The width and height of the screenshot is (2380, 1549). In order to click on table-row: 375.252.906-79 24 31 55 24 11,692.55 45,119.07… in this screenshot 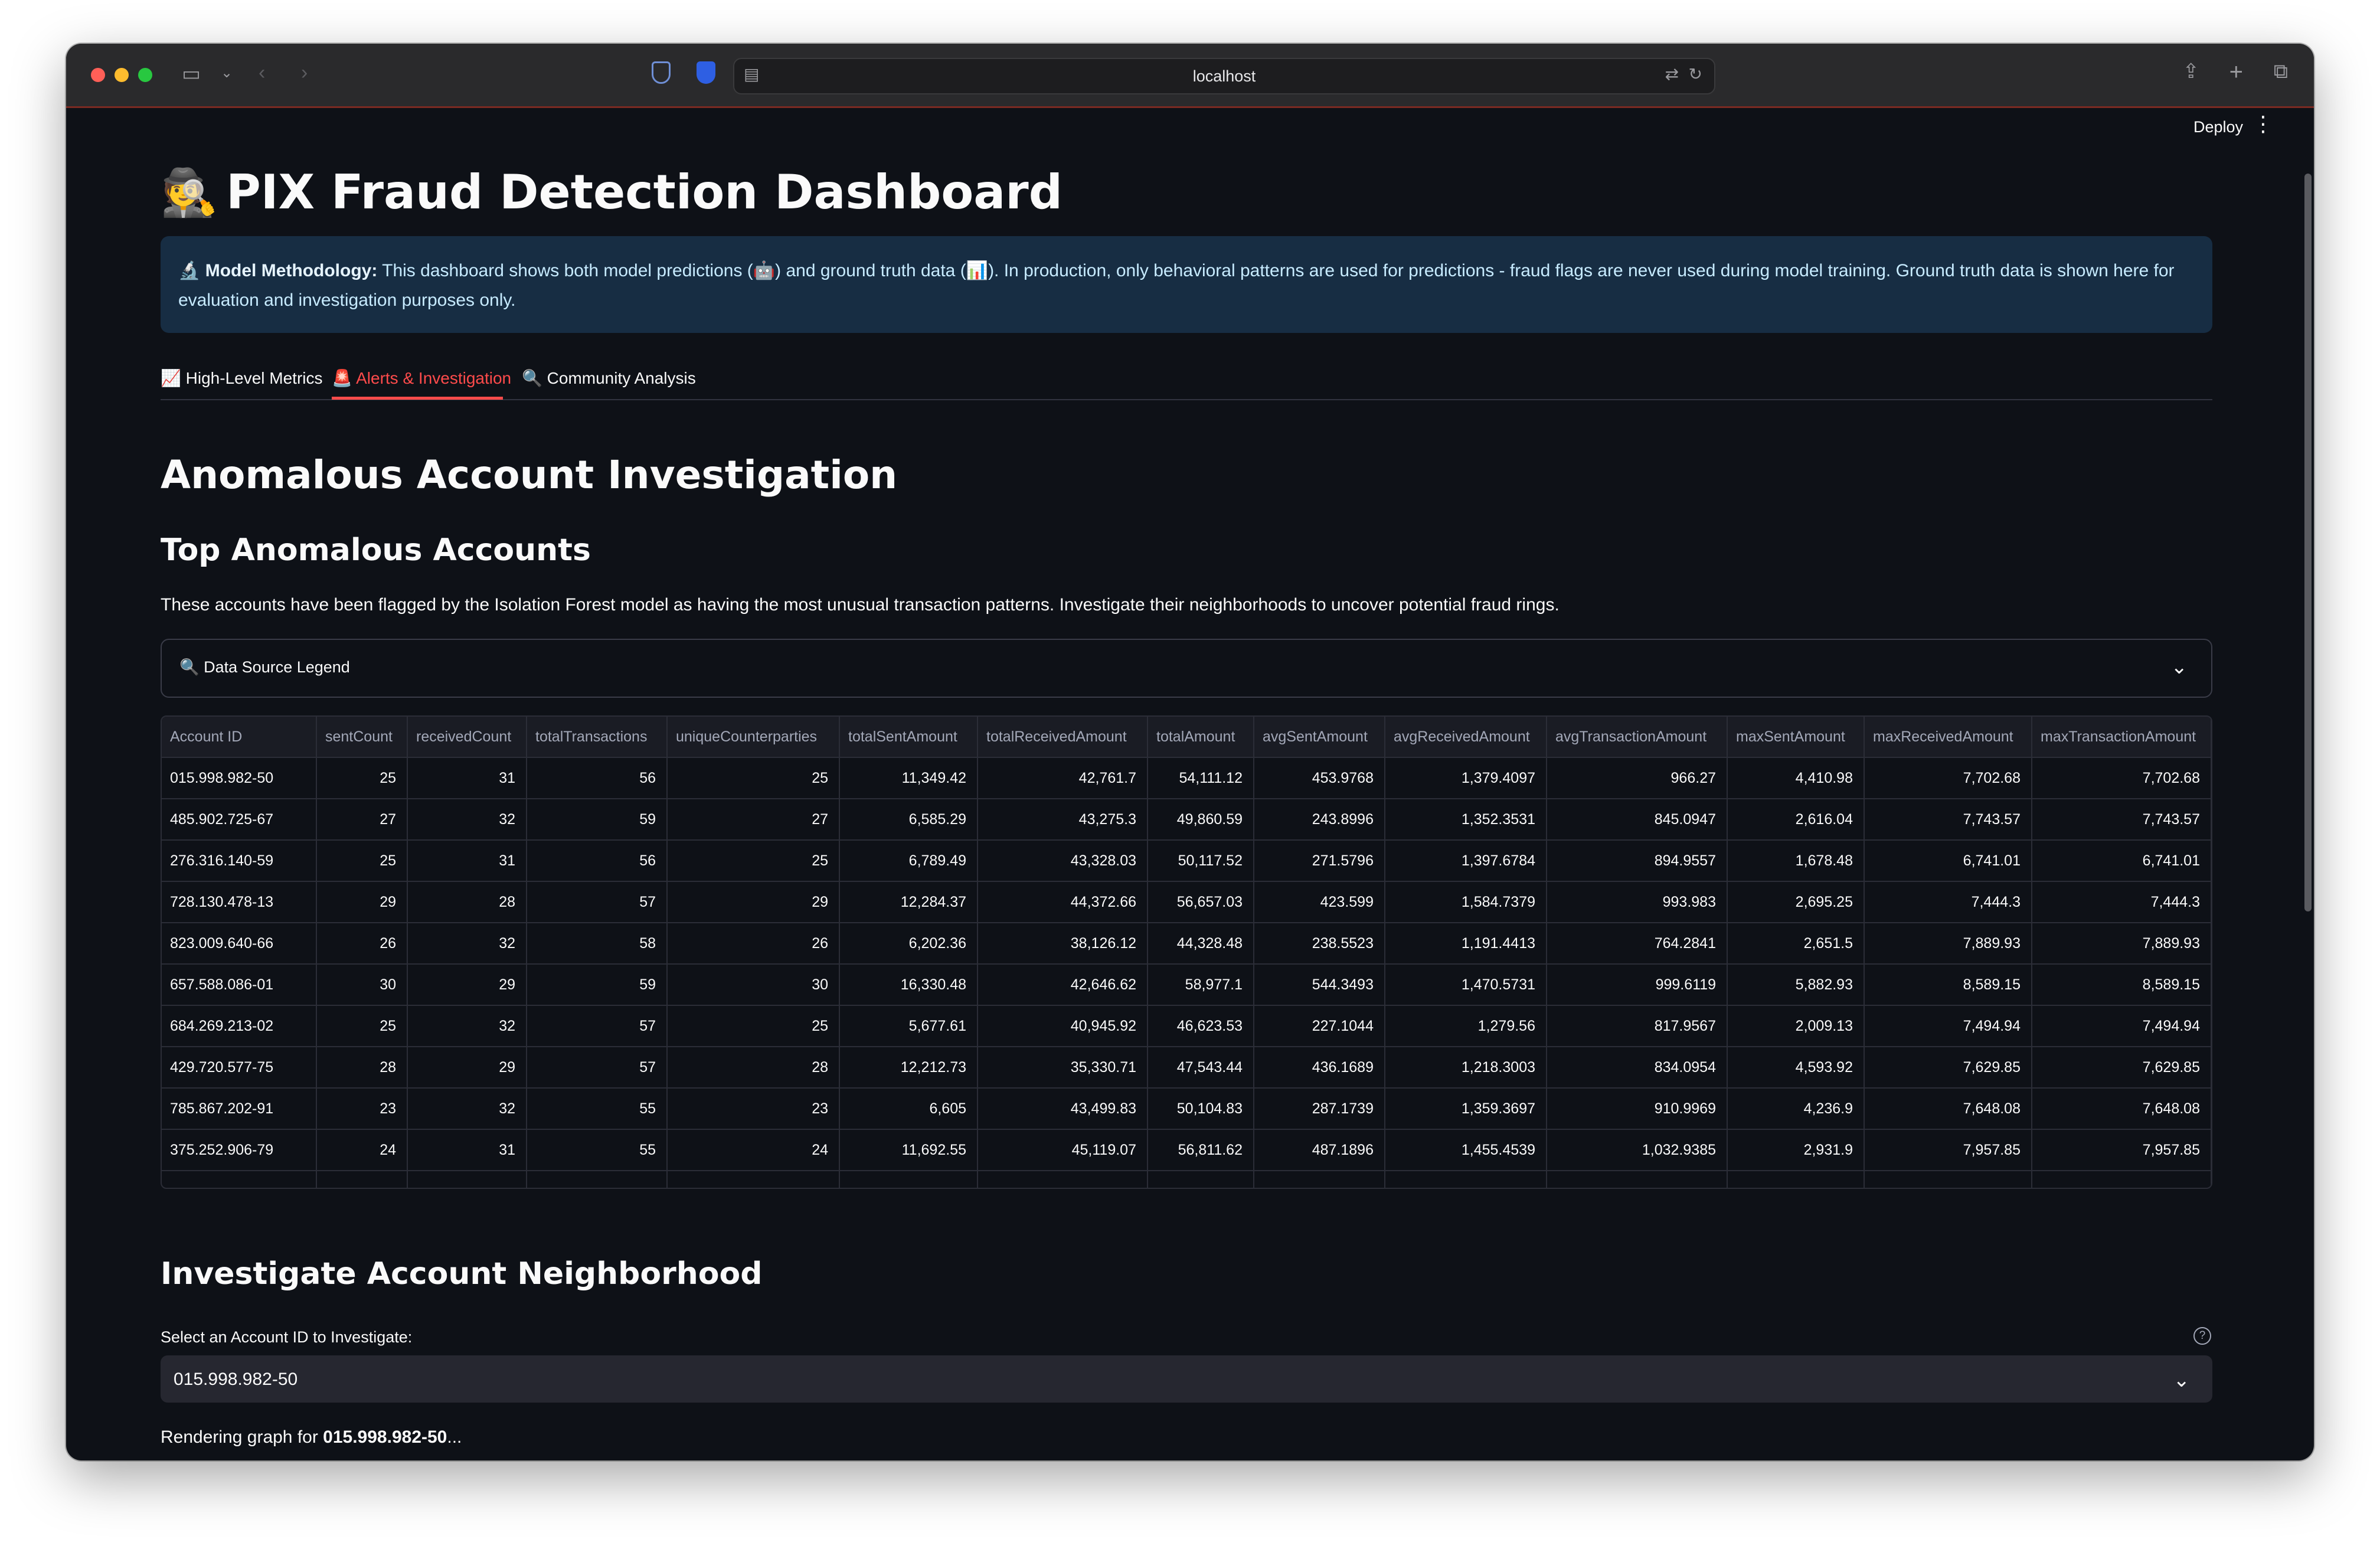, I will do `click(1186, 1150)`.